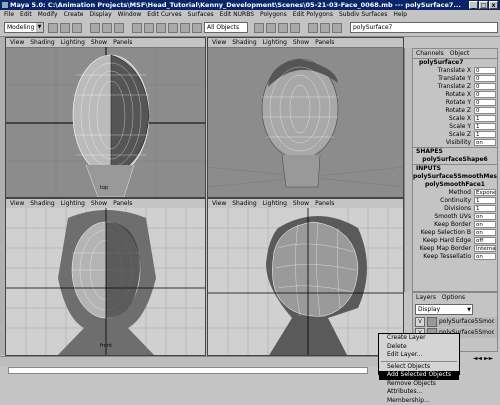 The image size is (500, 405). I want to click on menu-display: Display, so click(101, 15).